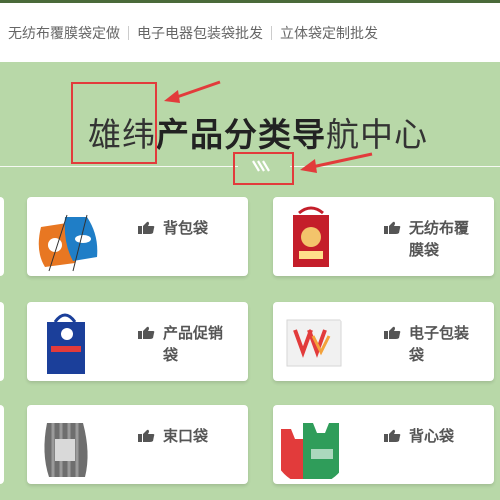 The height and width of the screenshot is (500, 500). I want to click on title-divider-left, so click(119, 166).